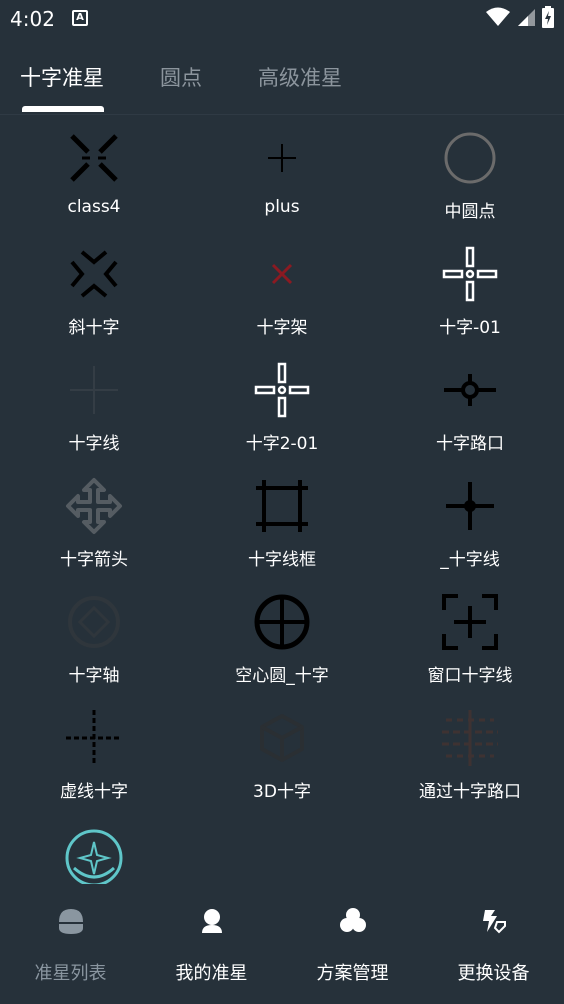  Describe the element at coordinates (94, 158) in the screenshot. I see `class4-icon` at that location.